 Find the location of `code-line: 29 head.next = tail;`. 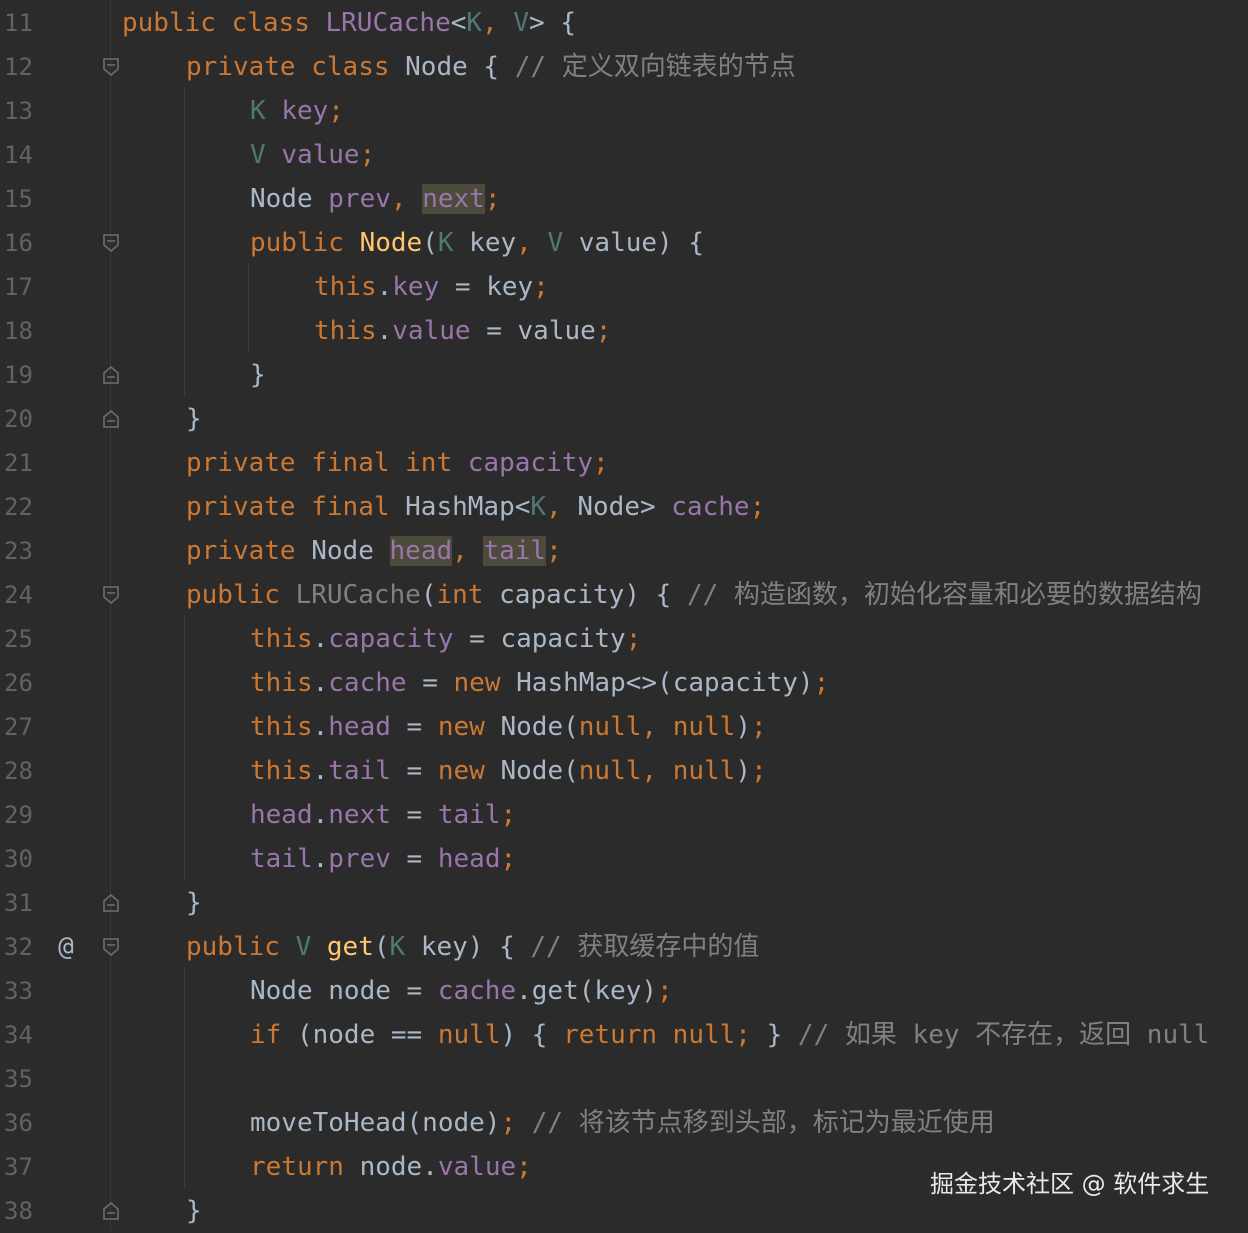

code-line: 29 head.next = tail; is located at coordinates (624, 815).